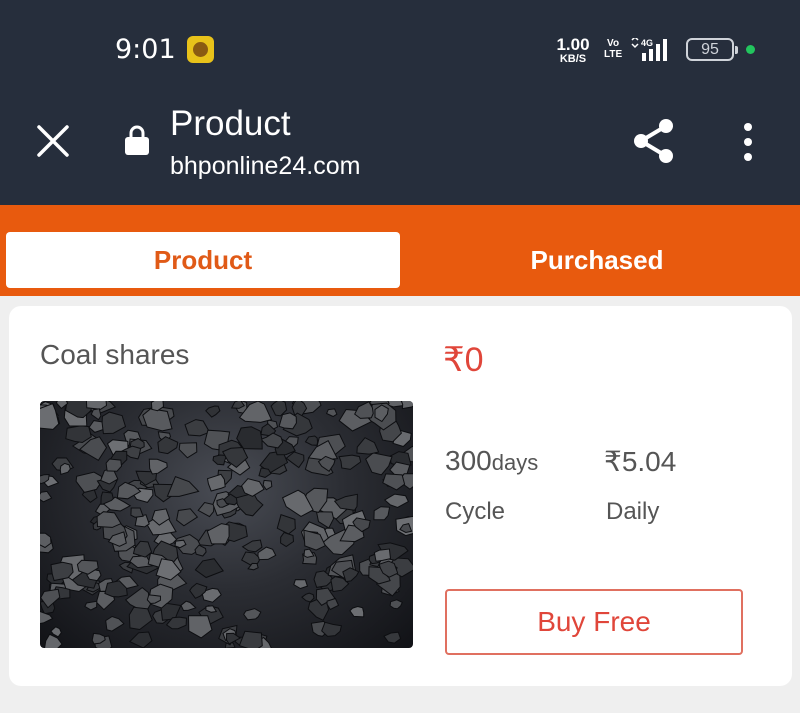  What do you see at coordinates (265, 166) in the screenshot?
I see `page-url: bhponline24.com` at bounding box center [265, 166].